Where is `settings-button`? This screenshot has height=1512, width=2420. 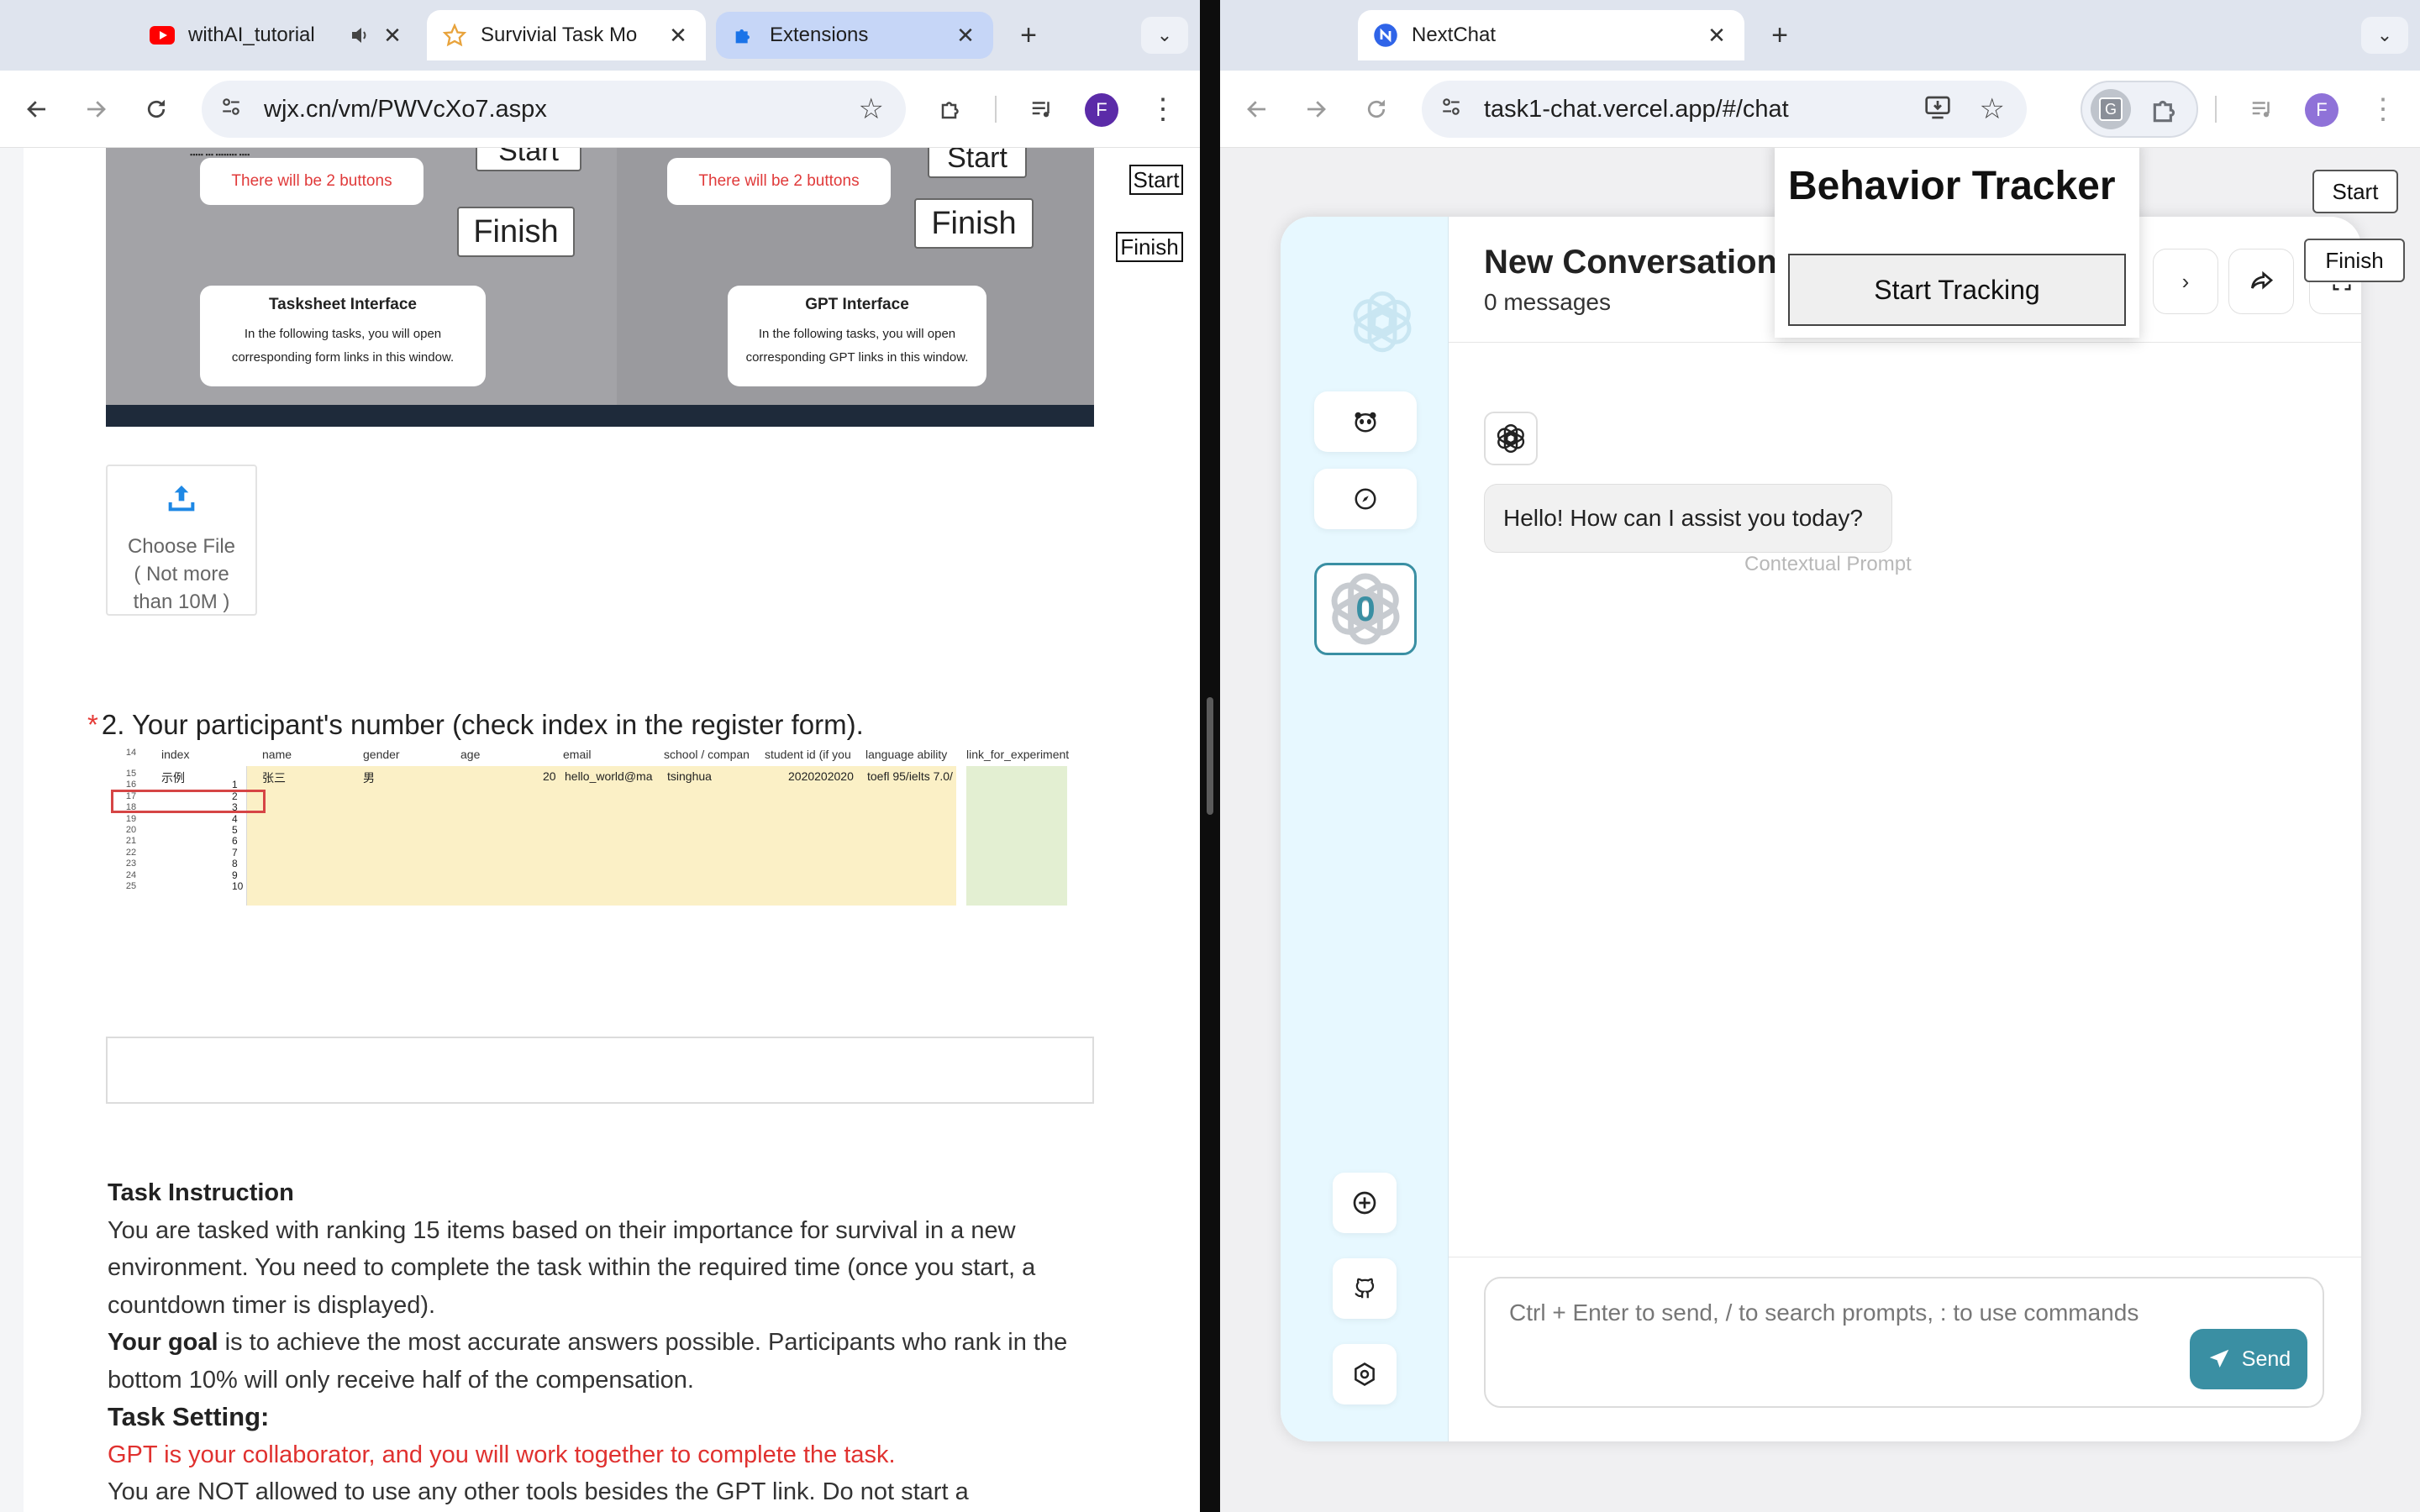
settings-button is located at coordinates (1365, 1374).